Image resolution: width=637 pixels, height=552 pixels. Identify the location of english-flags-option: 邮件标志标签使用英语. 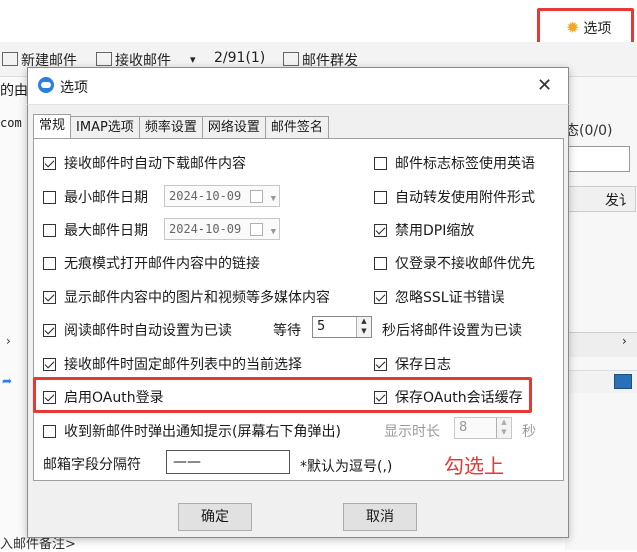
(454, 163).